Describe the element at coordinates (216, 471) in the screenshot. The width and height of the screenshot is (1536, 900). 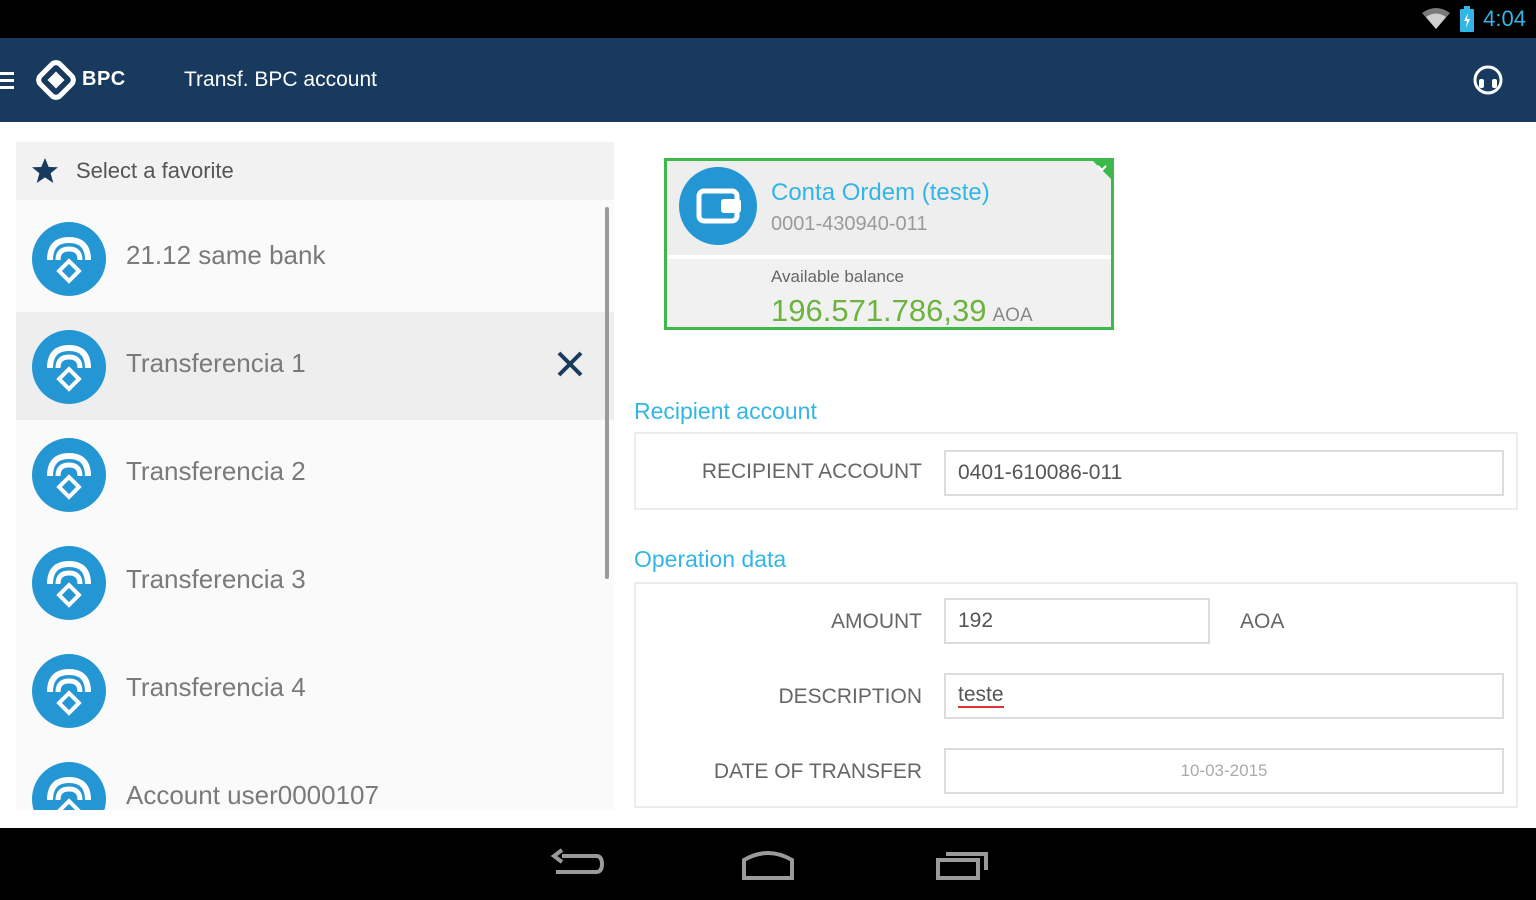
I see `list-item-label: Transferencia 2` at that location.